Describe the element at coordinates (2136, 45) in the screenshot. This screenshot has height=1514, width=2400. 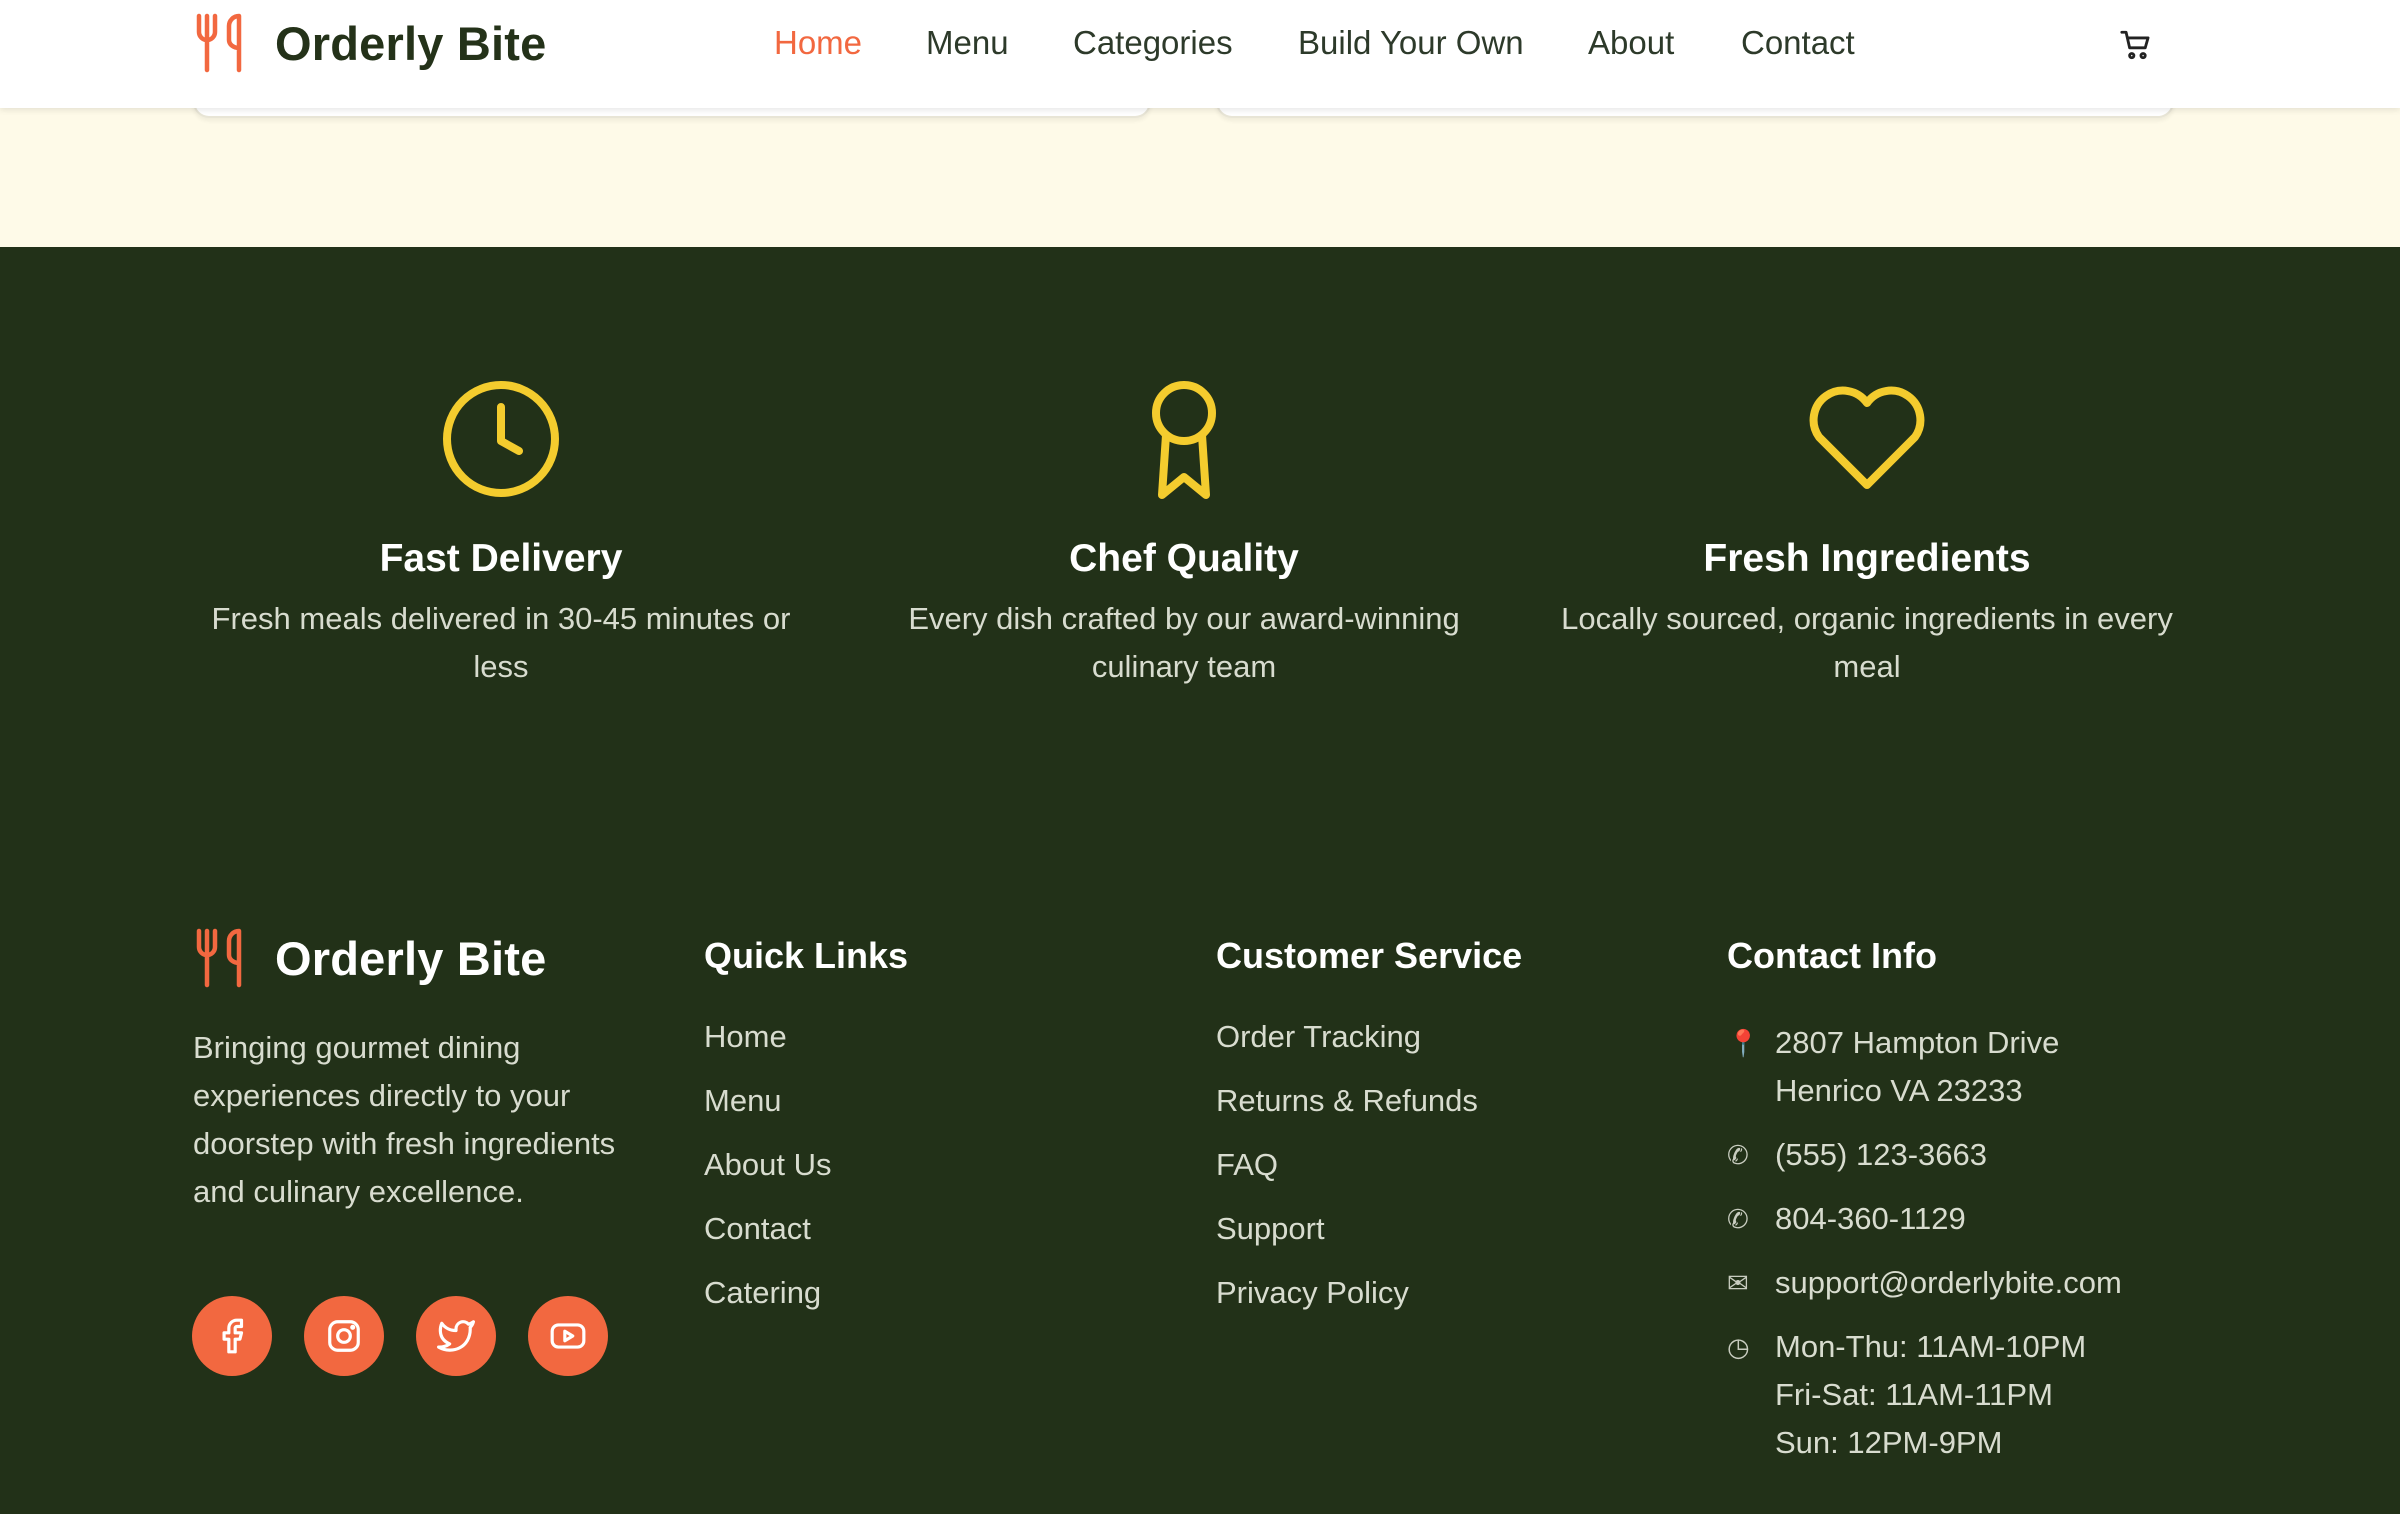
I see `cart-icon` at that location.